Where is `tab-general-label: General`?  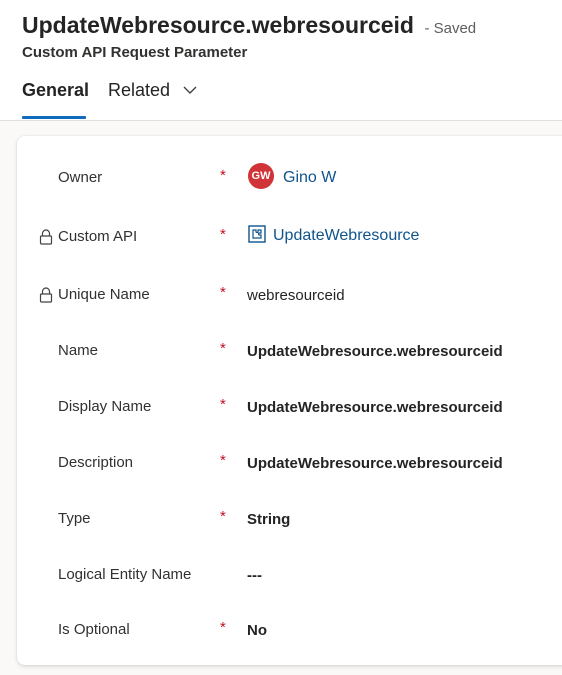
tab-general-label: General is located at coordinates (56, 90).